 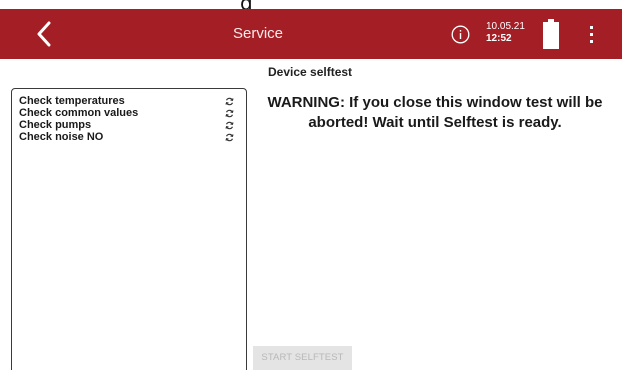 I want to click on battery-full-icon, so click(x=551, y=34).